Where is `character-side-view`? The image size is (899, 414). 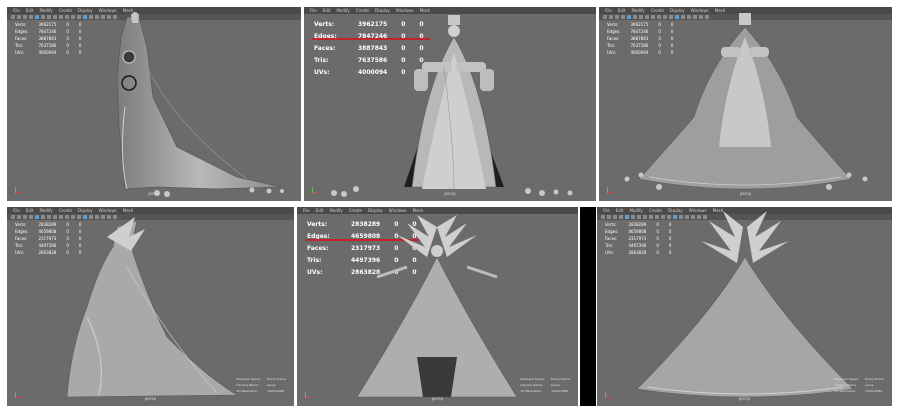 character-side-view is located at coordinates (200, 104).